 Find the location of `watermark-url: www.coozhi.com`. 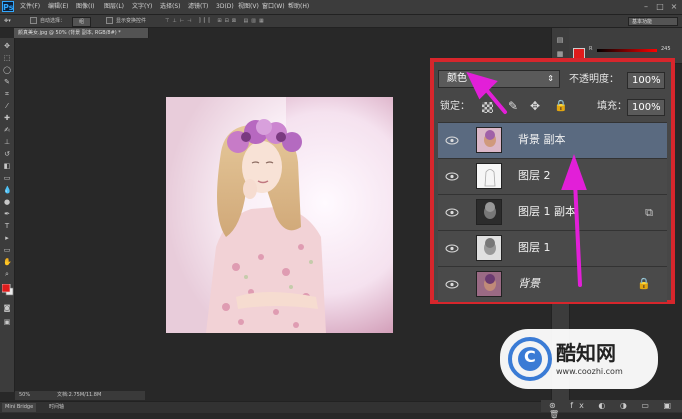

watermark-url: www.coozhi.com is located at coordinates (589, 371).